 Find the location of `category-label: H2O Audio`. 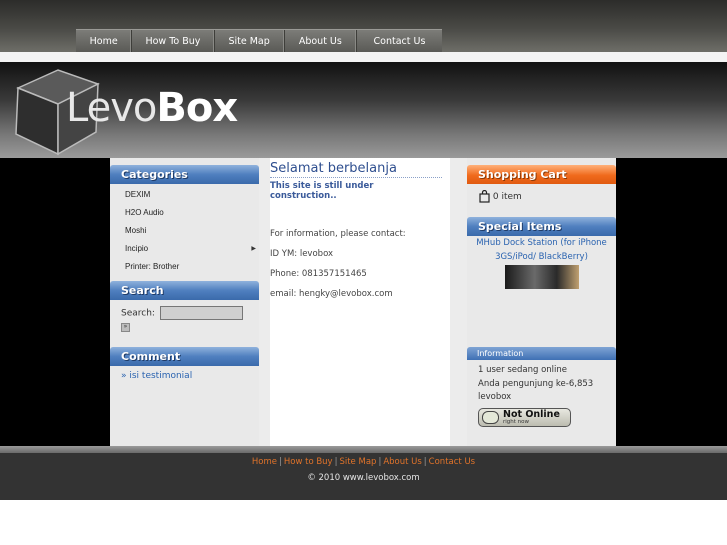

category-label: H2O Audio is located at coordinates (144, 212).